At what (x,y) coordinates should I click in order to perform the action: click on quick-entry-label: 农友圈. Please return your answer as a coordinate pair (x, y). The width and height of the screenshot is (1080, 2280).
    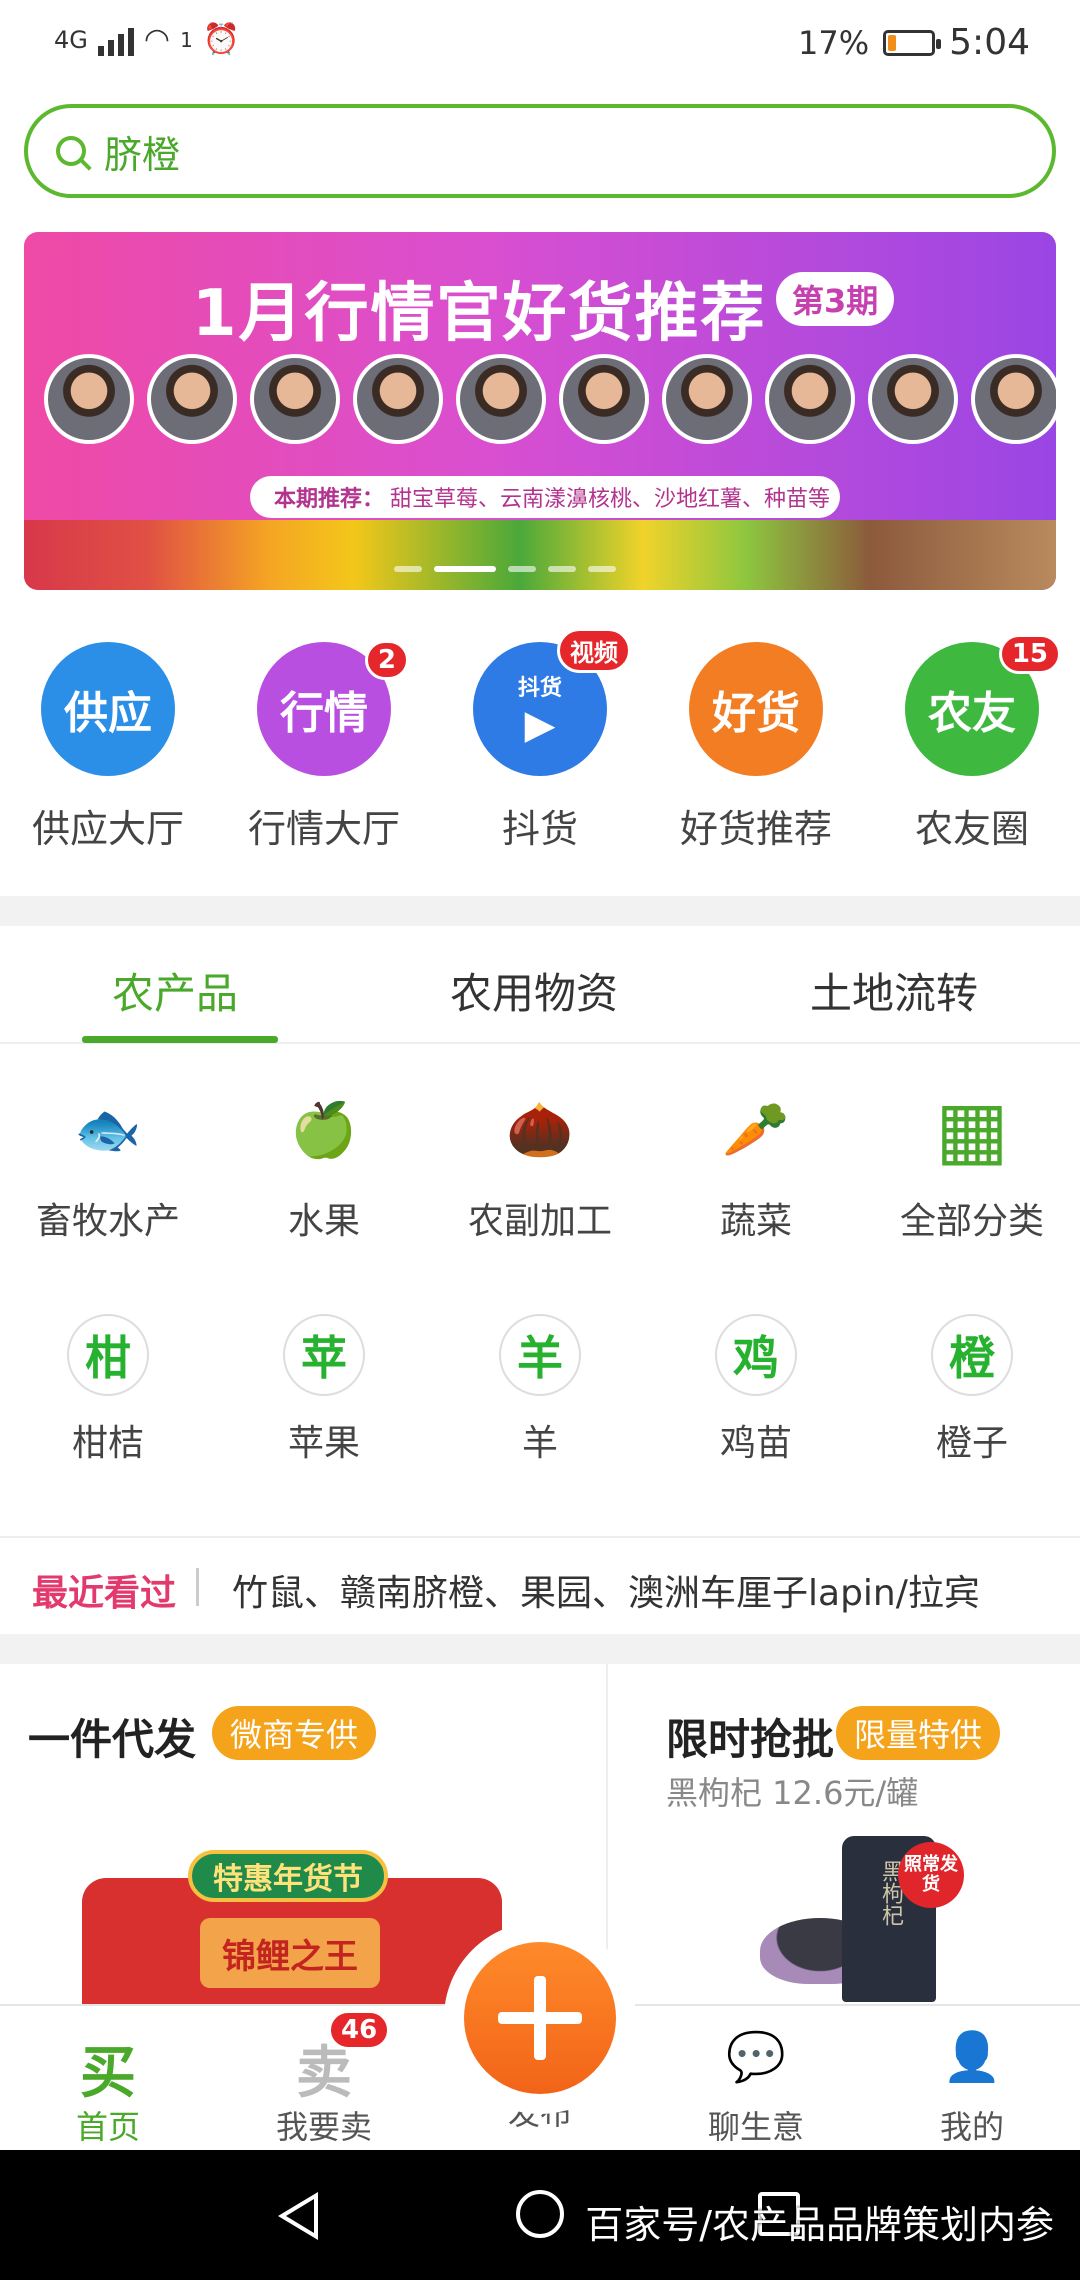
    Looking at the image, I should click on (971, 829).